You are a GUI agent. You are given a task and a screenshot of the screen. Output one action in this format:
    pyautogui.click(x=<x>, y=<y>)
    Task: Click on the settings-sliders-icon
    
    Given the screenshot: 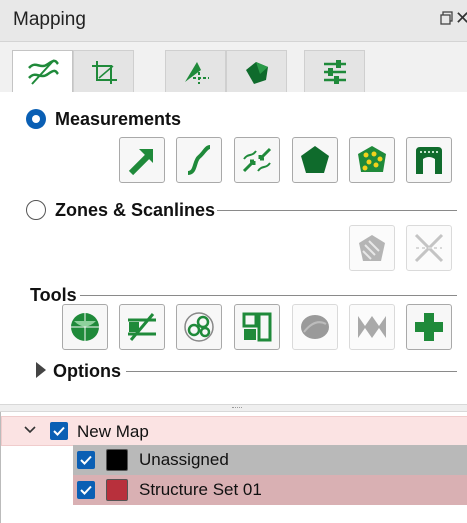 What is the action you would take?
    pyautogui.click(x=334, y=71)
    